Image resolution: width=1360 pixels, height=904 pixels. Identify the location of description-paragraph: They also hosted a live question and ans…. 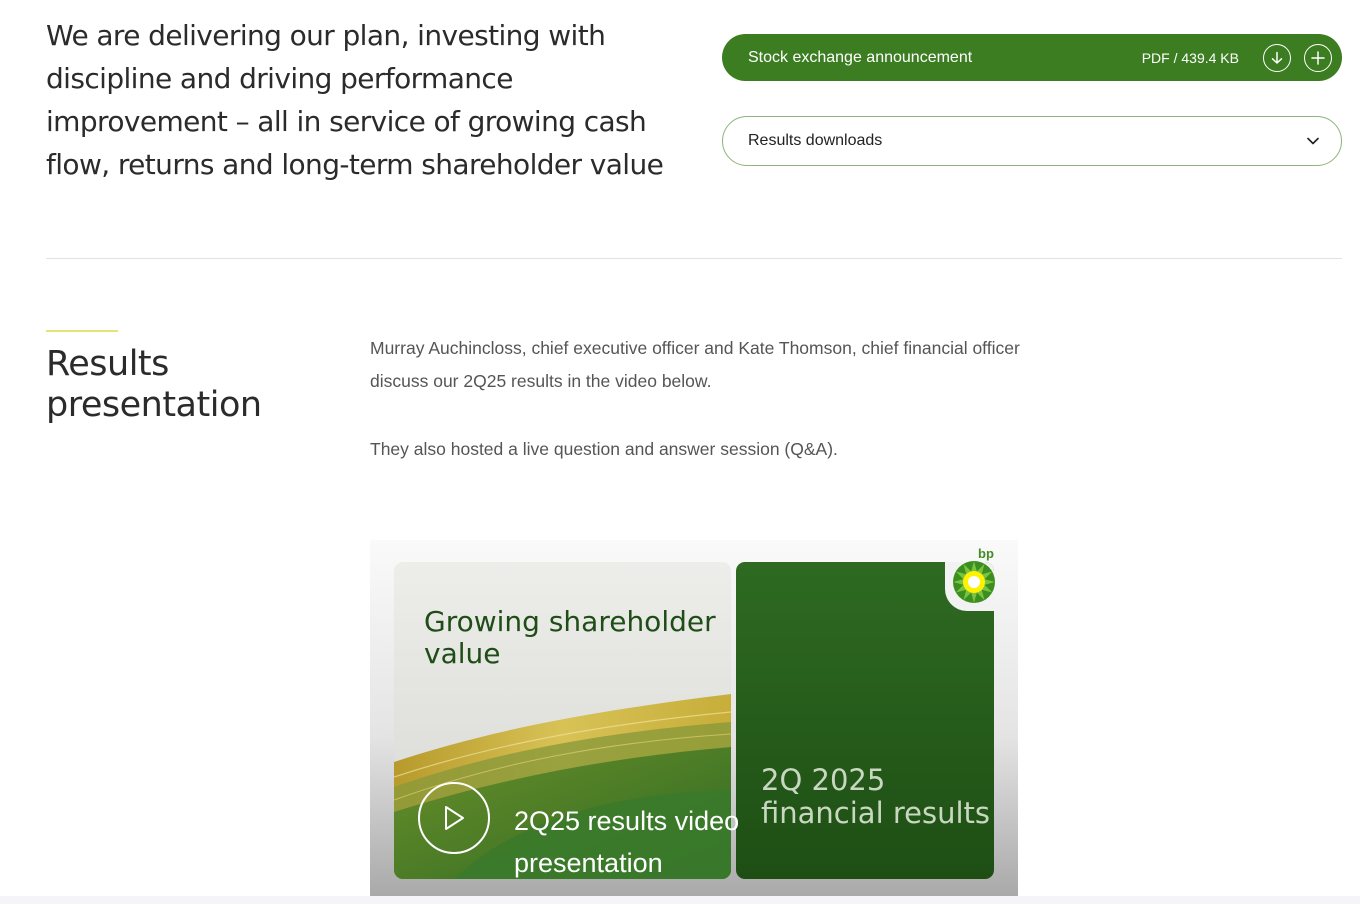
(604, 449).